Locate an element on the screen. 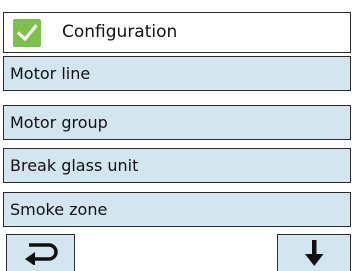 The height and width of the screenshot is (271, 354). checkmark-icon is located at coordinates (27, 33).